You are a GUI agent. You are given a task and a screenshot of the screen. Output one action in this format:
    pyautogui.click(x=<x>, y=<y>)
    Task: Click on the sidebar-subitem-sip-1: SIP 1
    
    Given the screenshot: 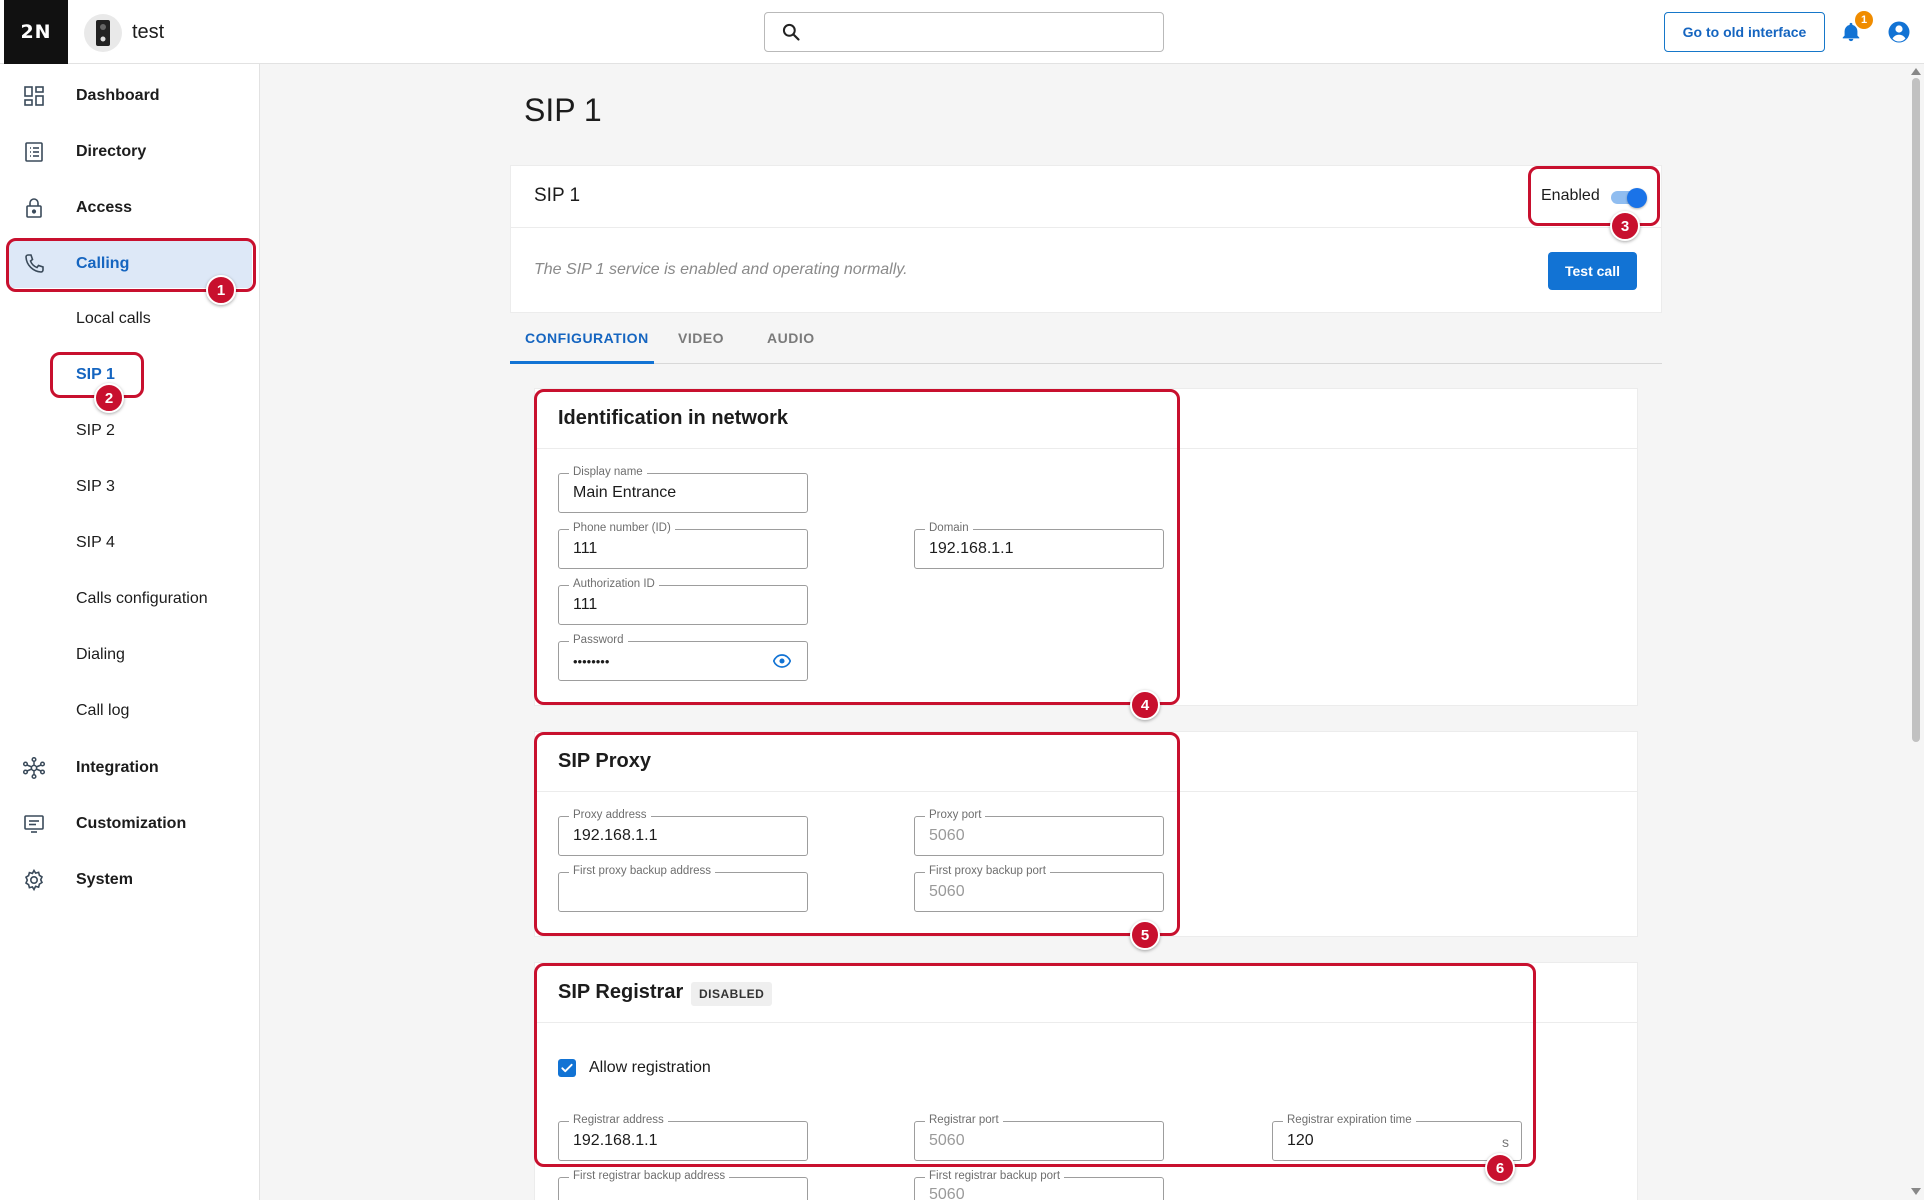 What is the action you would take?
    pyautogui.click(x=95, y=375)
    